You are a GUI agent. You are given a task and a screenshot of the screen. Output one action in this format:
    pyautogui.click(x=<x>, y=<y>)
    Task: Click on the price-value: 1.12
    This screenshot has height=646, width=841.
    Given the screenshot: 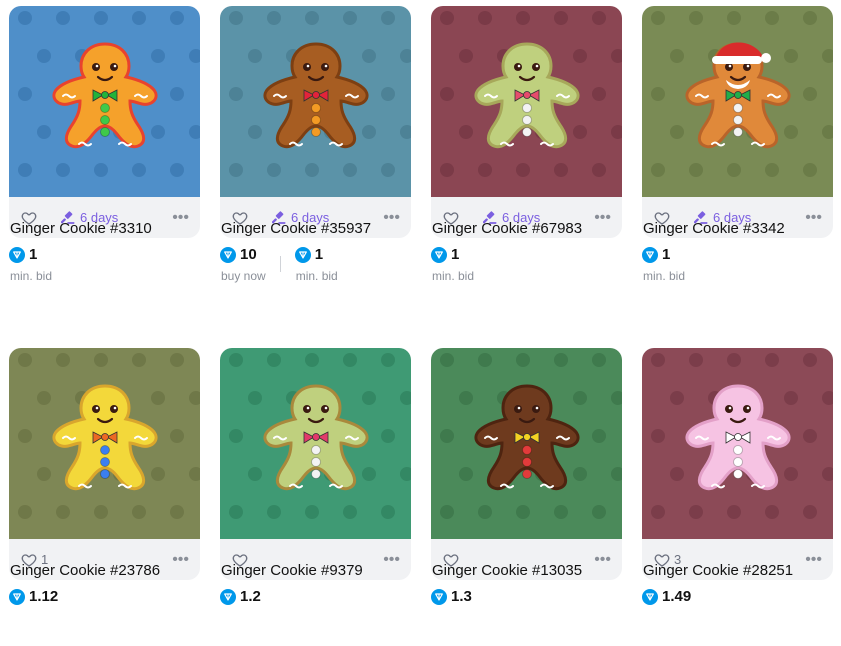 What is the action you would take?
    pyautogui.click(x=44, y=596)
    